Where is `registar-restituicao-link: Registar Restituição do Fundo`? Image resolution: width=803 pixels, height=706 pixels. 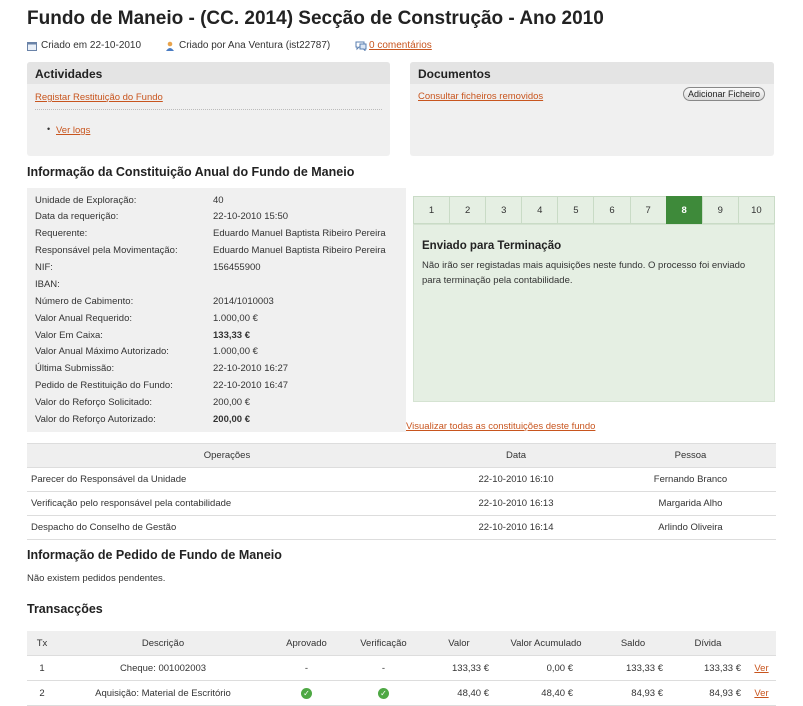 registar-restituicao-link: Registar Restituição do Fundo is located at coordinates (99, 97).